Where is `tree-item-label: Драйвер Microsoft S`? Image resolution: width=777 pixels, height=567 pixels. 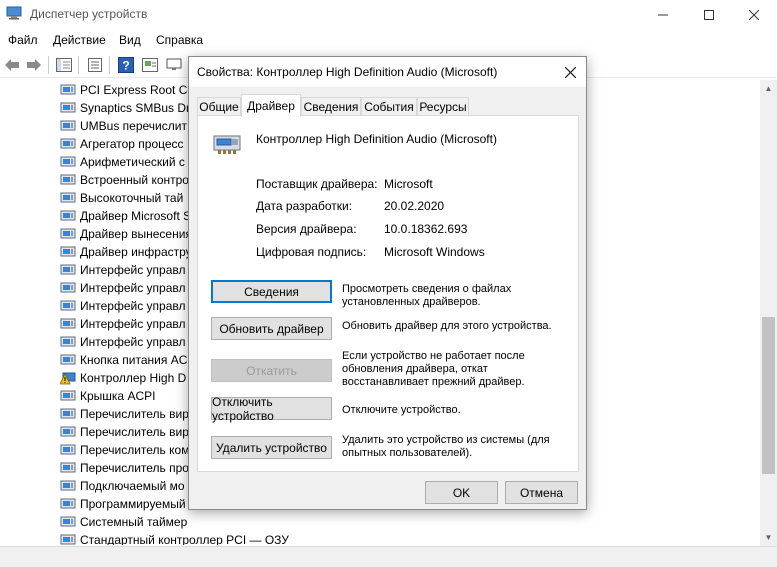
tree-item-label: Драйвер Microsoft S is located at coordinates (136, 216).